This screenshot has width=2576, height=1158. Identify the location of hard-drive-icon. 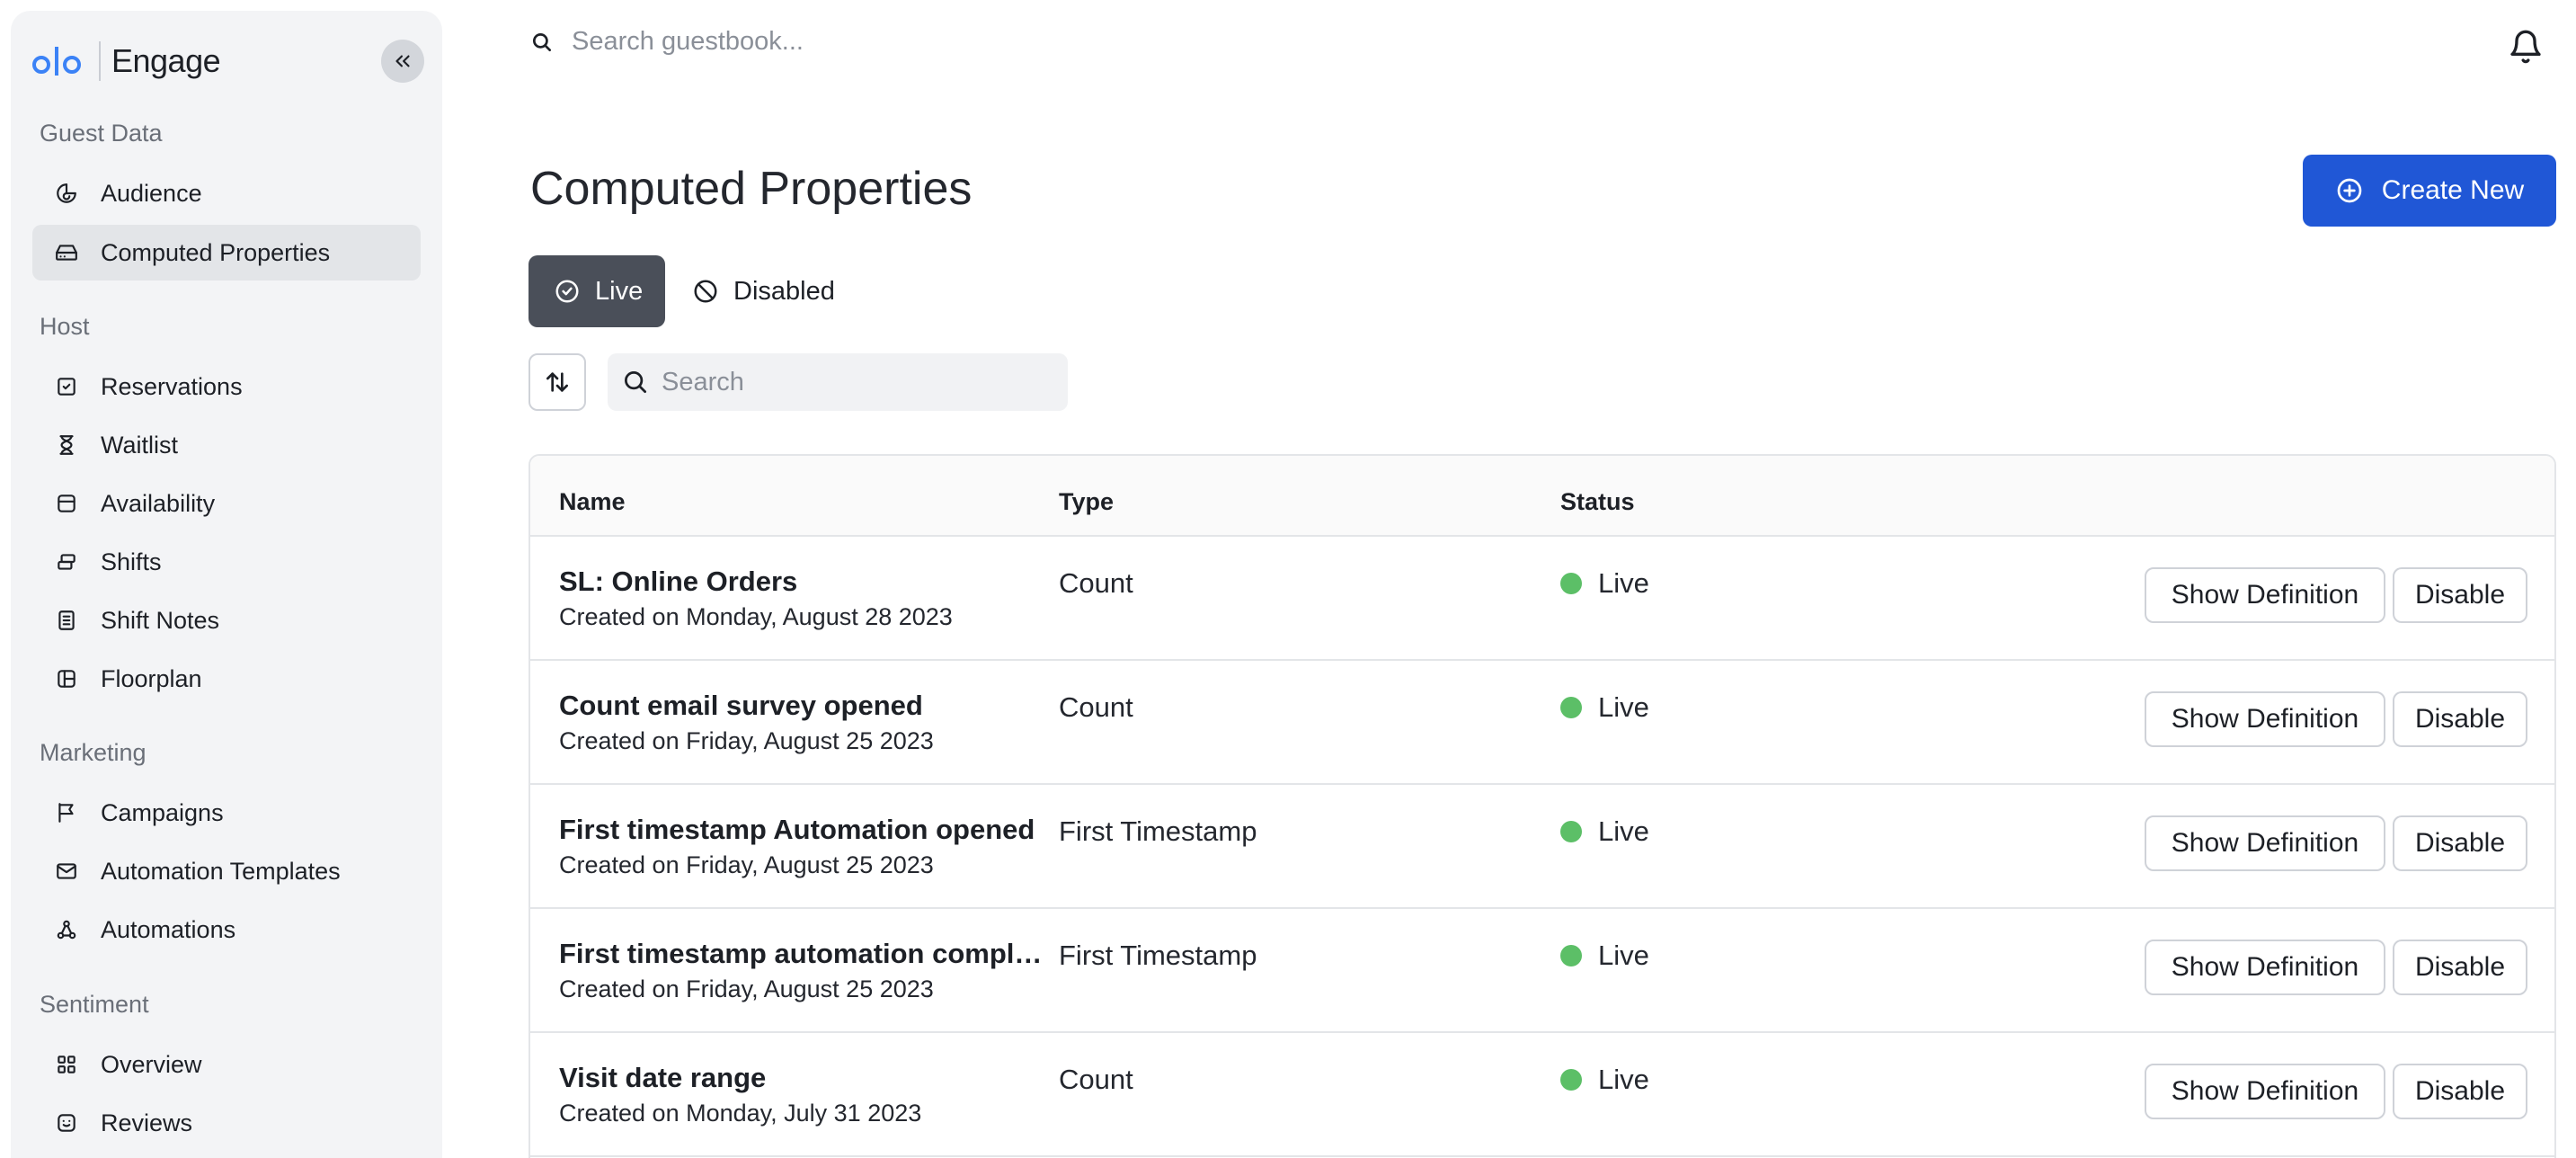
(66, 252).